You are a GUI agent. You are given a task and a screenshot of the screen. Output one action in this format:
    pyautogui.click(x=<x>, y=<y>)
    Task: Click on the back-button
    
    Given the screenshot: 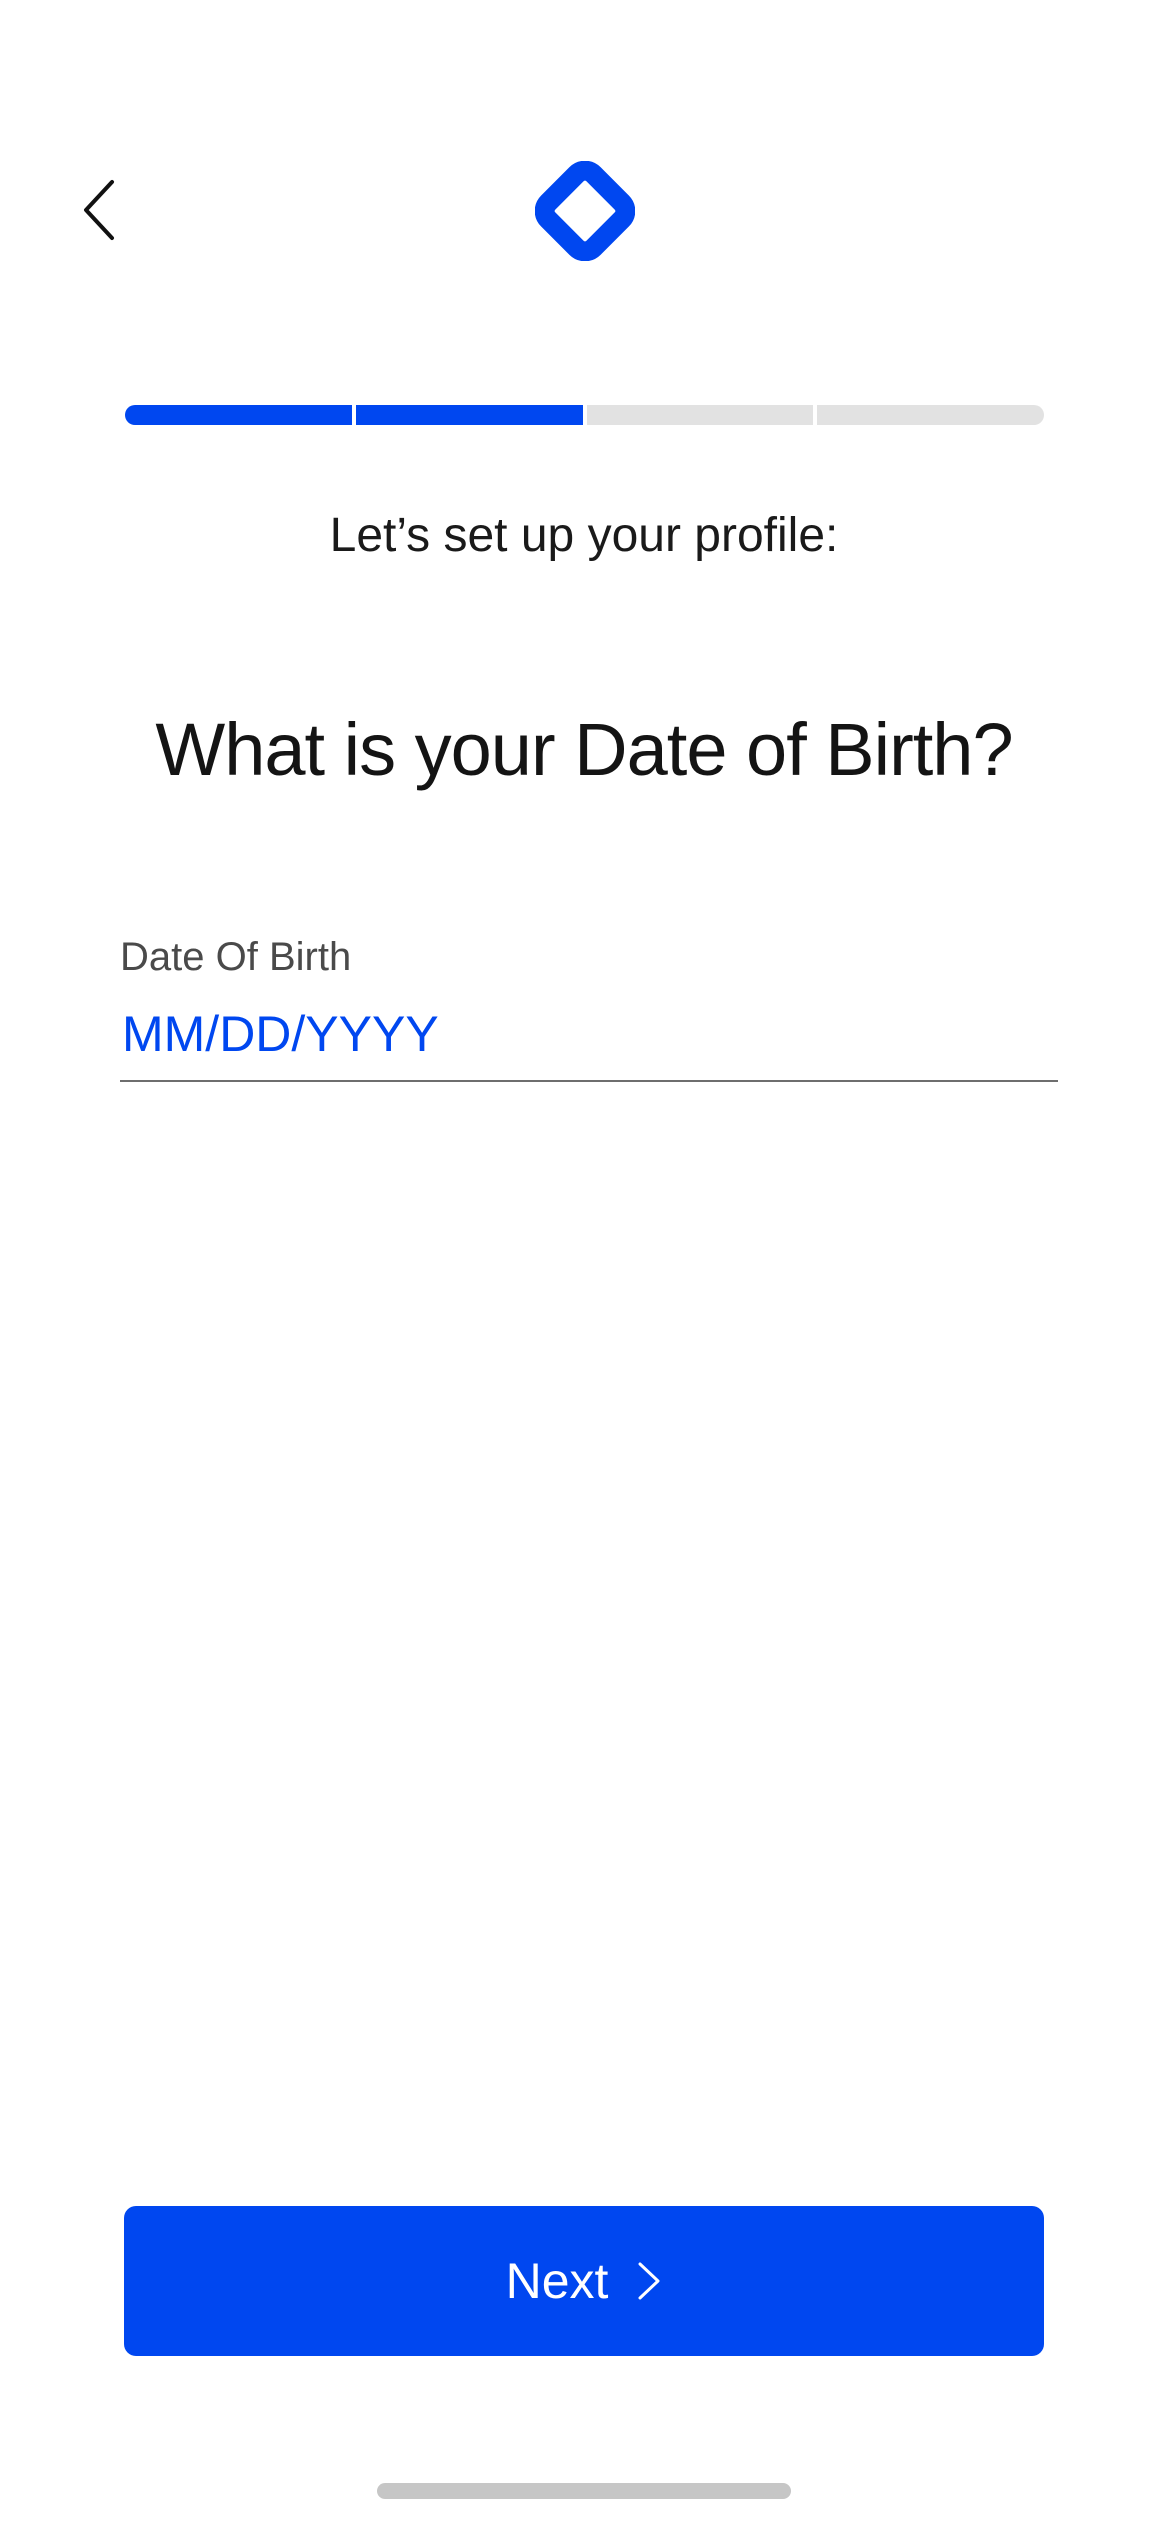 What is the action you would take?
    pyautogui.click(x=100, y=210)
    